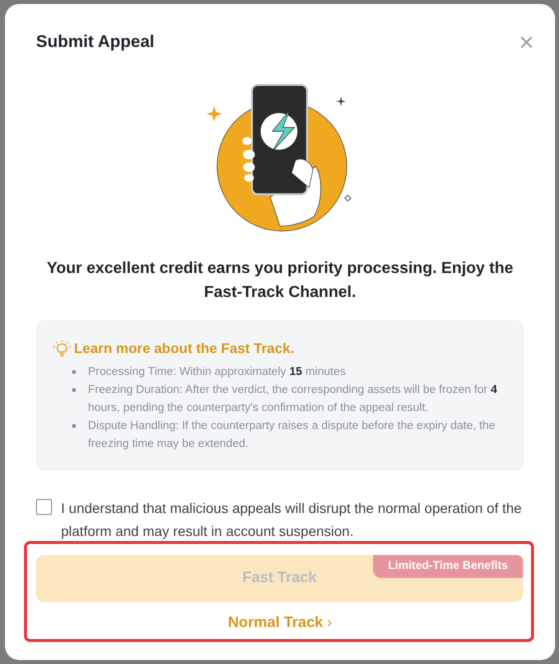 The height and width of the screenshot is (664, 559). Describe the element at coordinates (280, 623) in the screenshot. I see `normal-track-link: Normal Track ›` at that location.